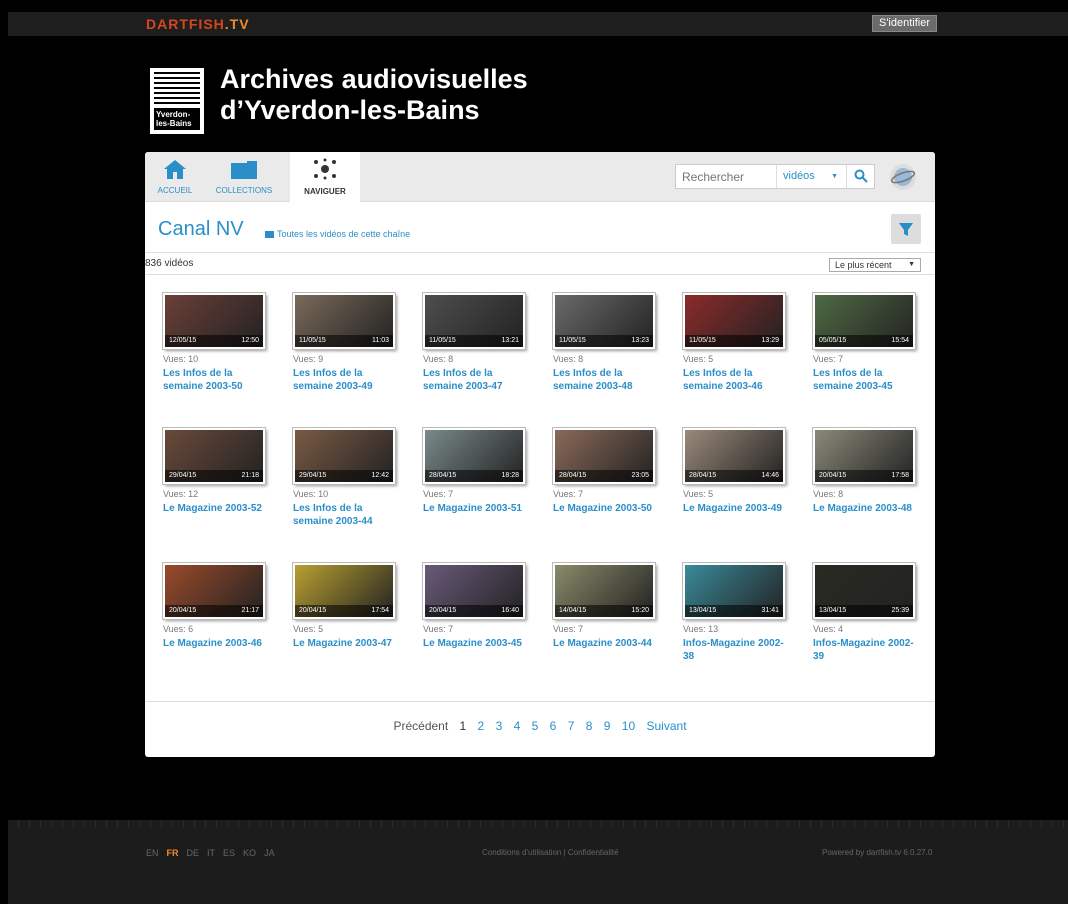  What do you see at coordinates (571, 726) in the screenshot?
I see `page-link: 7` at bounding box center [571, 726].